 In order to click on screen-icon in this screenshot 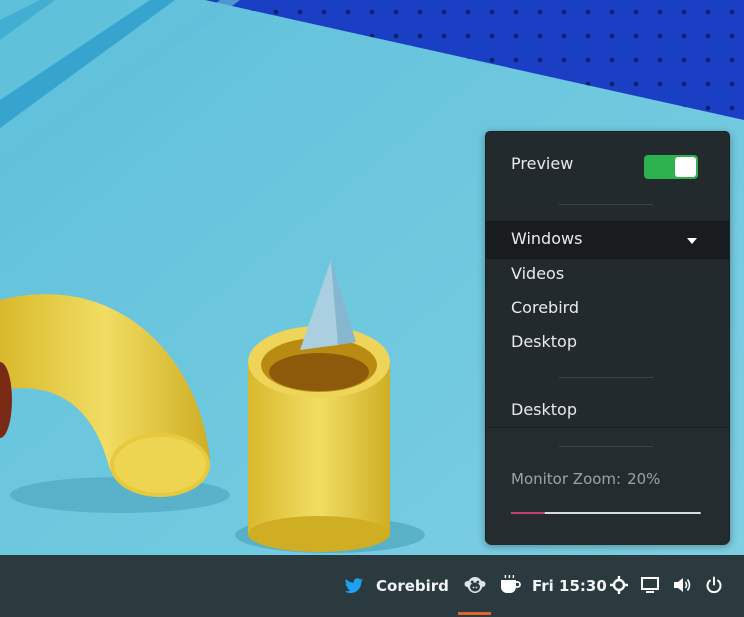, I will do `click(650, 585)`.